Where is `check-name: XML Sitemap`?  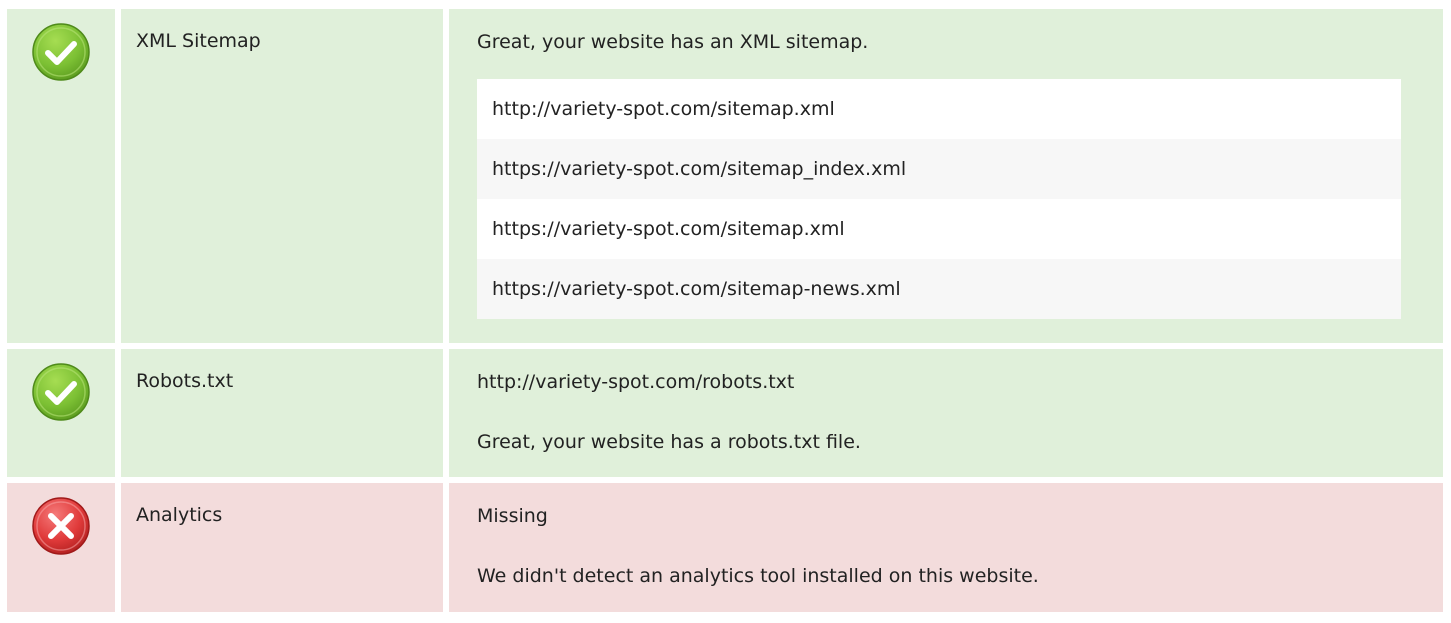
check-name: XML Sitemap is located at coordinates (282, 176).